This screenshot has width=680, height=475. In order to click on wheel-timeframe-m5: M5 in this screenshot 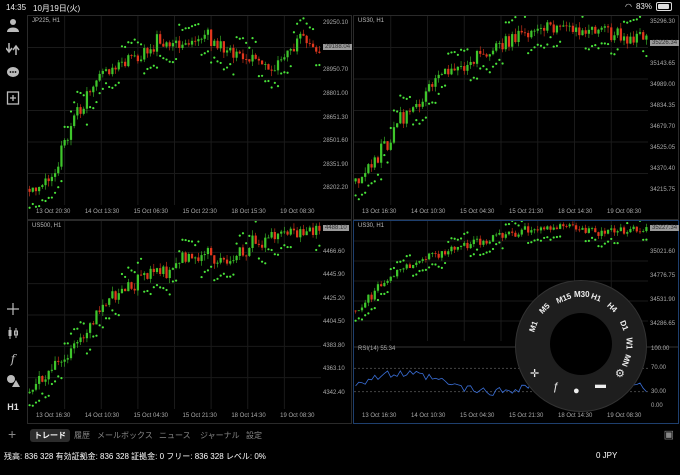, I will do `click(545, 309)`.